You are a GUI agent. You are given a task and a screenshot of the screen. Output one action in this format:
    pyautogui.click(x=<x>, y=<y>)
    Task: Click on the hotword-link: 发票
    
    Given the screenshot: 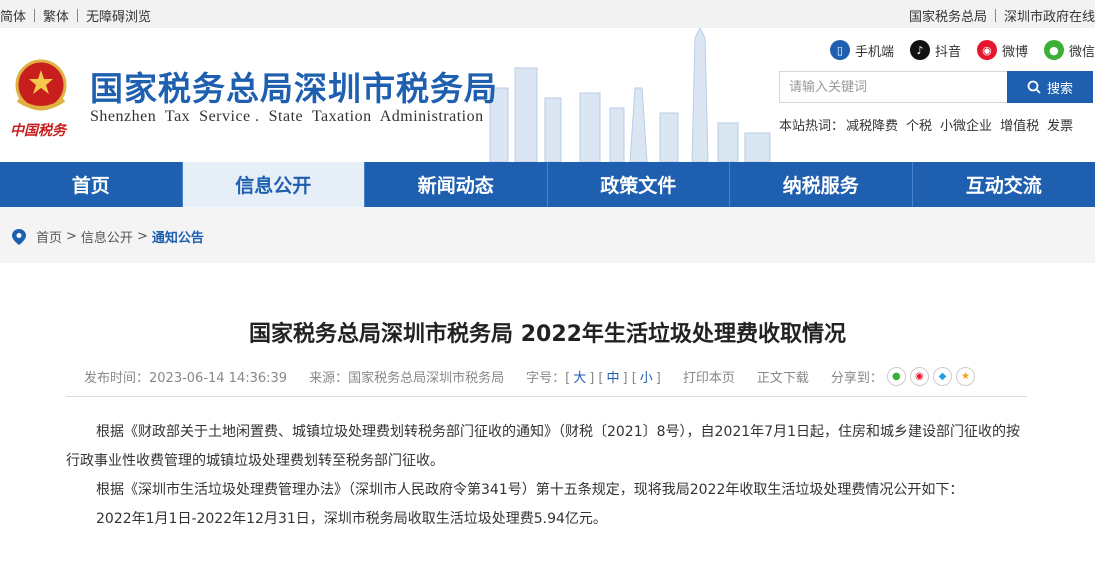 What is the action you would take?
    pyautogui.click(x=1060, y=124)
    